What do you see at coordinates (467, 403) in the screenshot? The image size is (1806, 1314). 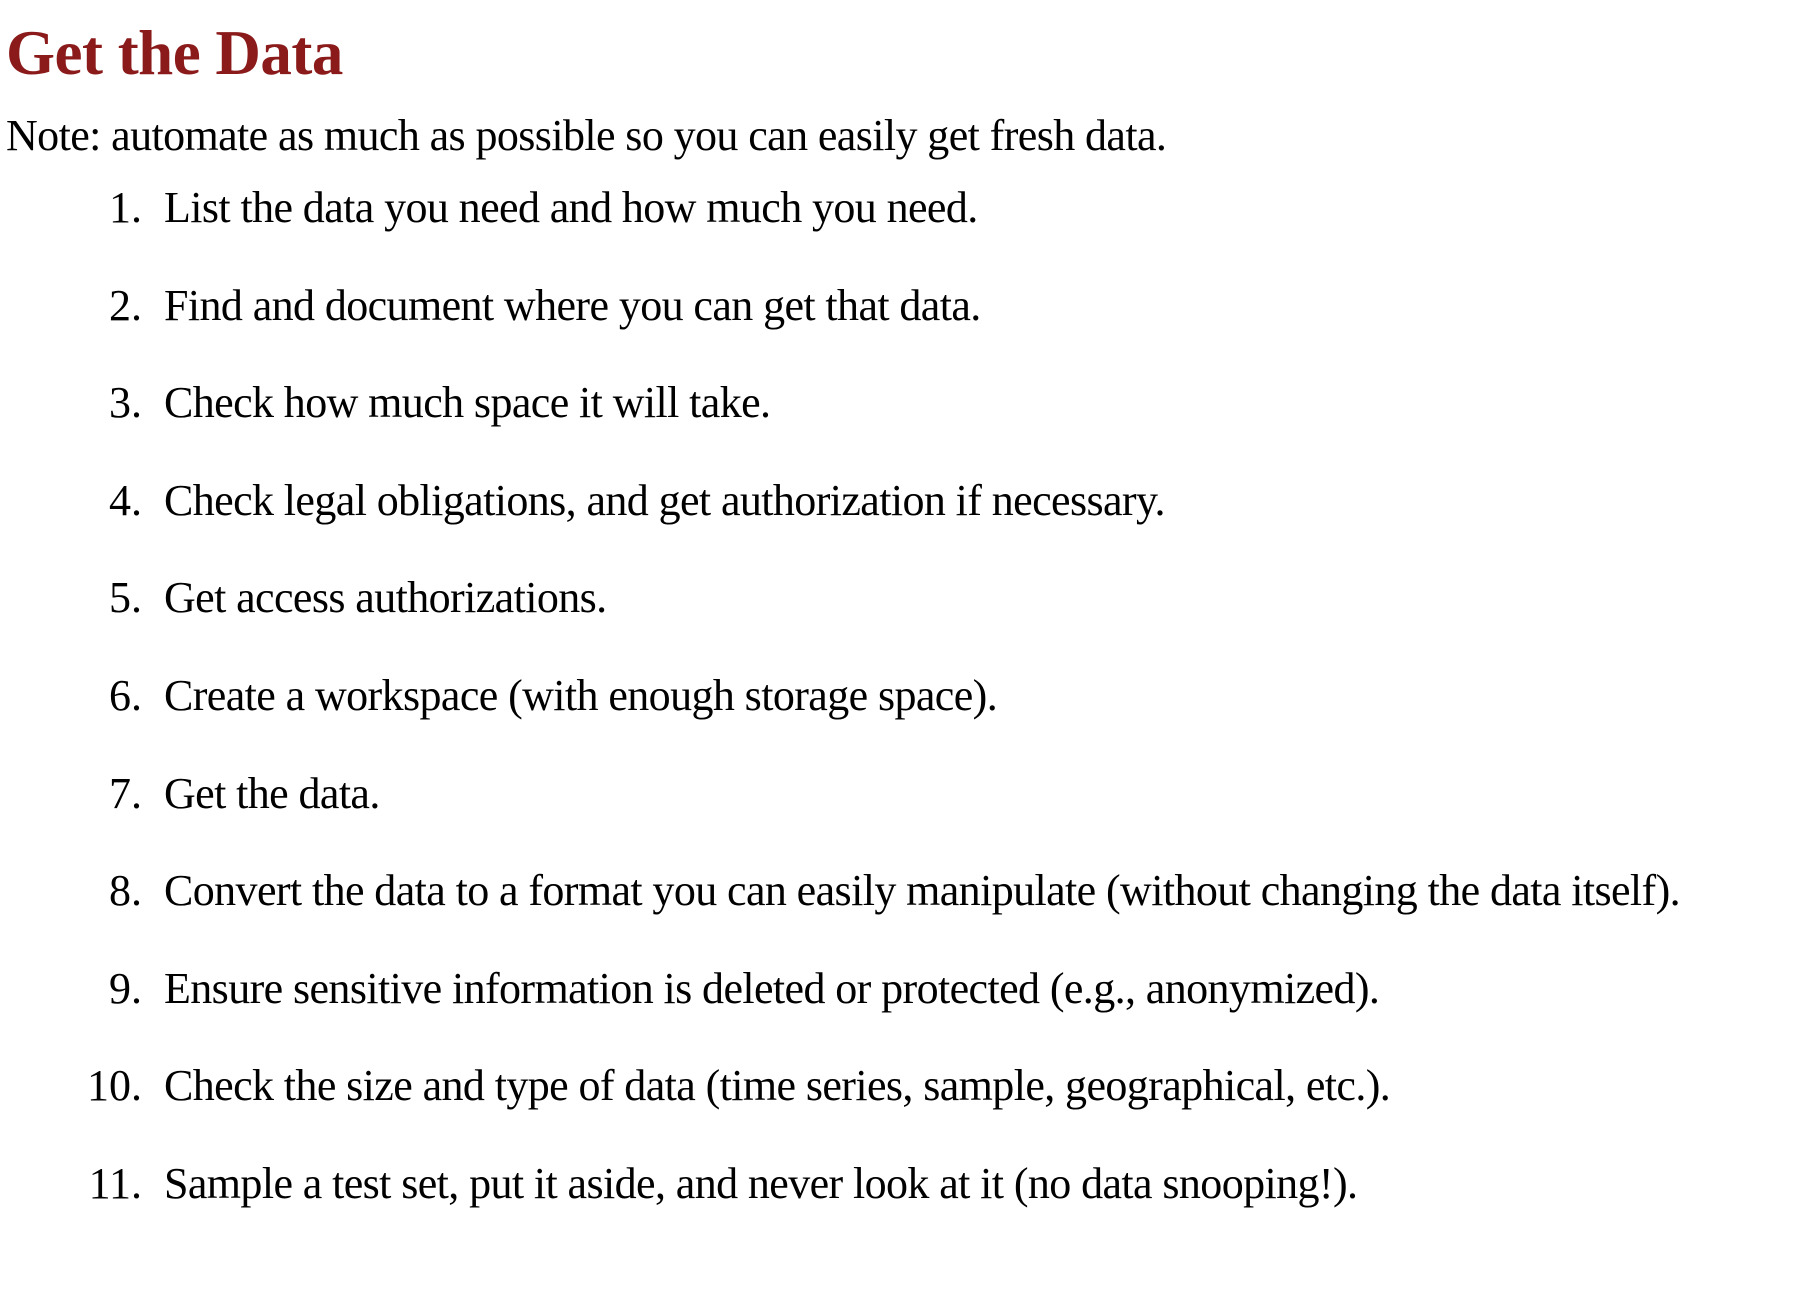 I see `step-text: Check how much space it will take.` at bounding box center [467, 403].